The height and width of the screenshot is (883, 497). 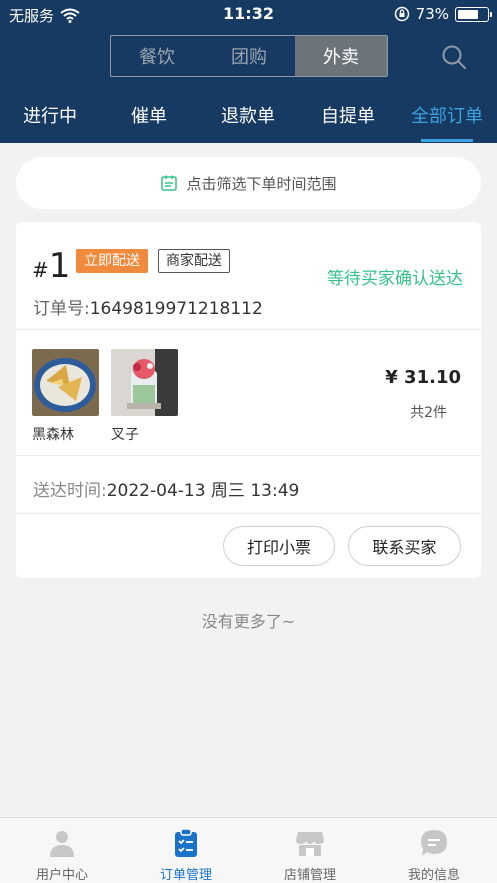 What do you see at coordinates (70, 491) in the screenshot?
I see `delivery-time-label: 送达时间:` at bounding box center [70, 491].